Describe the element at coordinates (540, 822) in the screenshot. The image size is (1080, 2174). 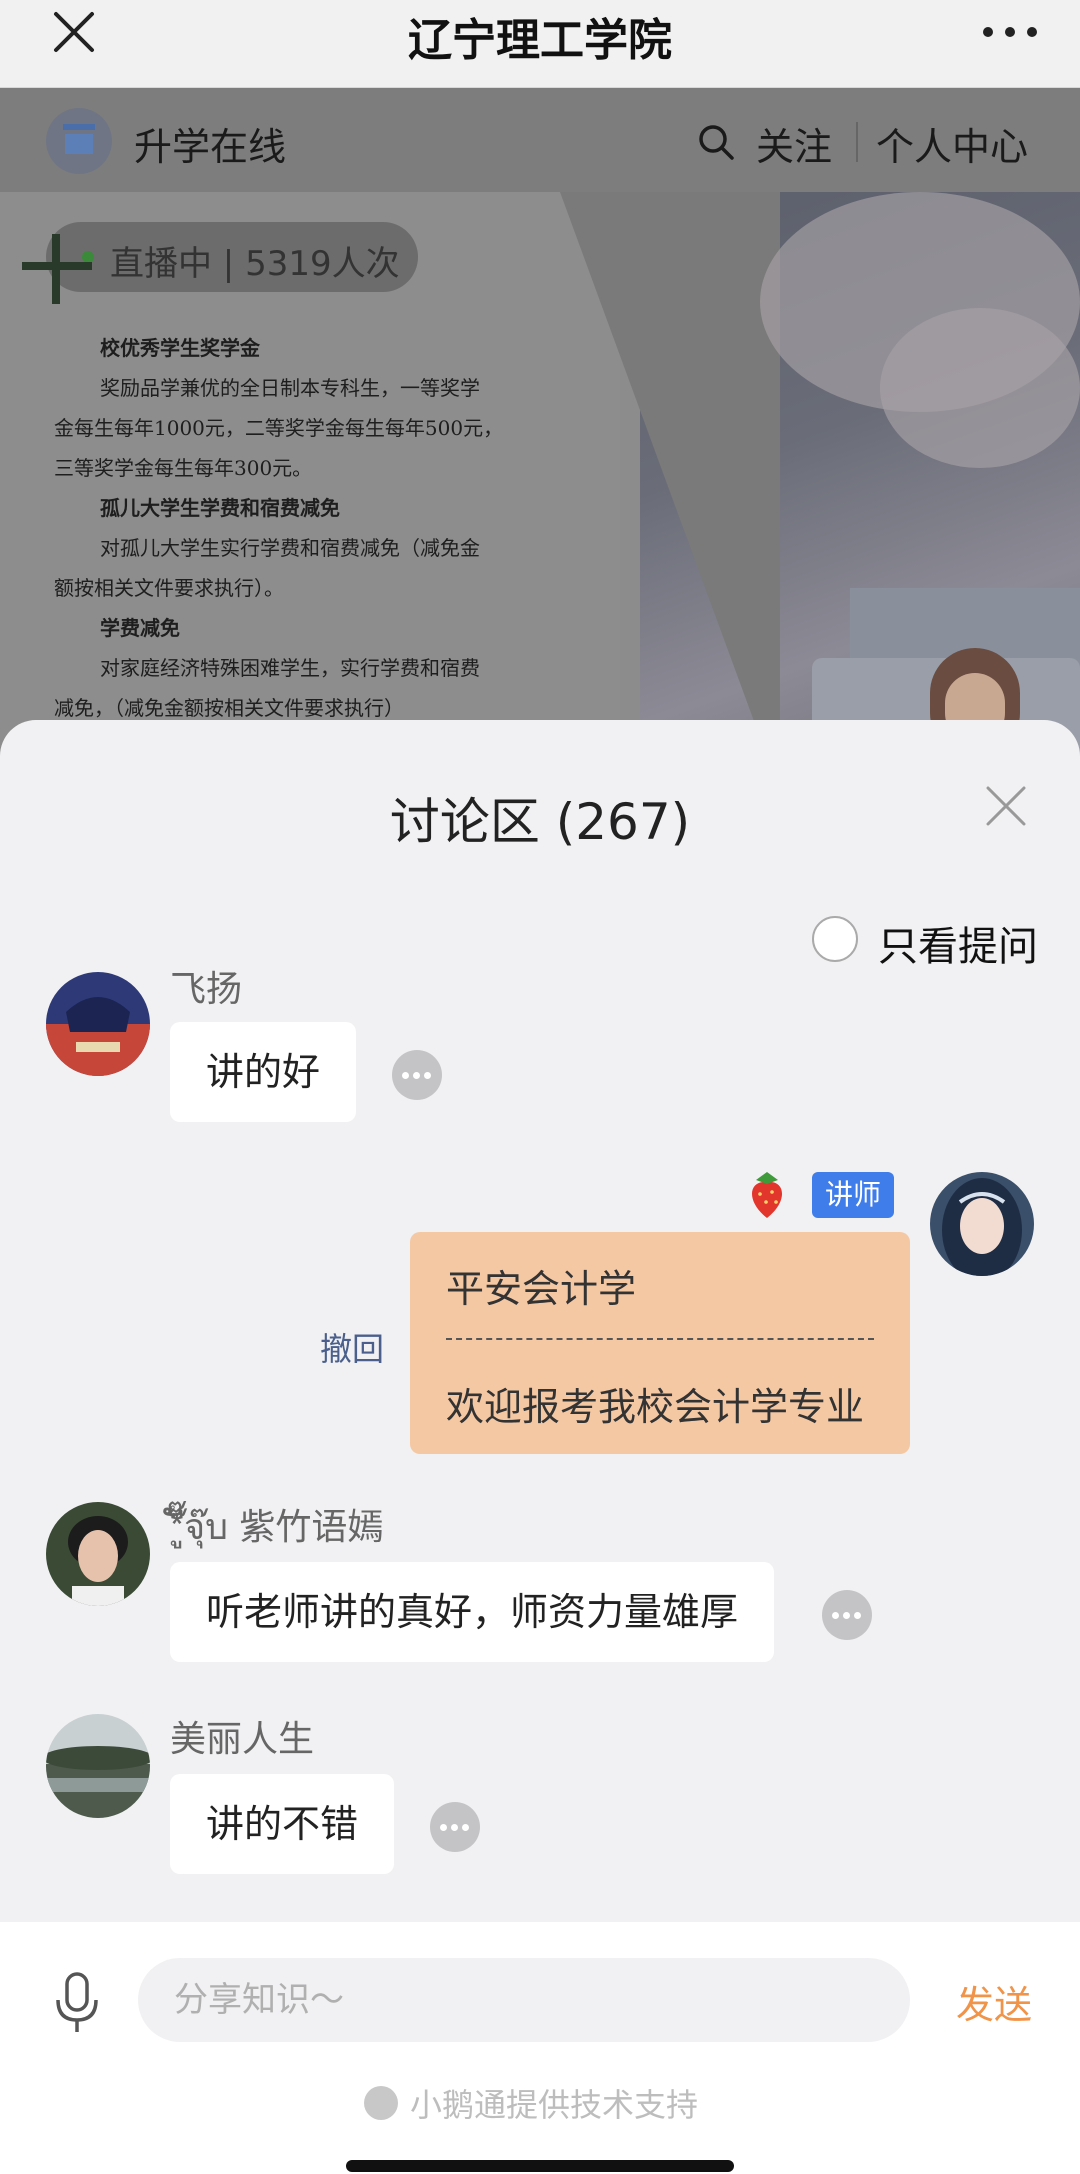
I see `discussion-title: 讨论区 (267)` at that location.